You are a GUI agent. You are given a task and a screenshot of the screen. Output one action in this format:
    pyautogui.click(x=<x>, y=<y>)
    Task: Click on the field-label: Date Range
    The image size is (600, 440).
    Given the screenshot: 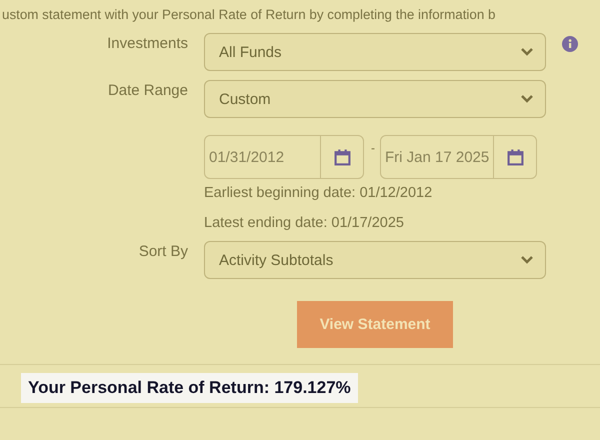 What is the action you would take?
    pyautogui.click(x=147, y=90)
    